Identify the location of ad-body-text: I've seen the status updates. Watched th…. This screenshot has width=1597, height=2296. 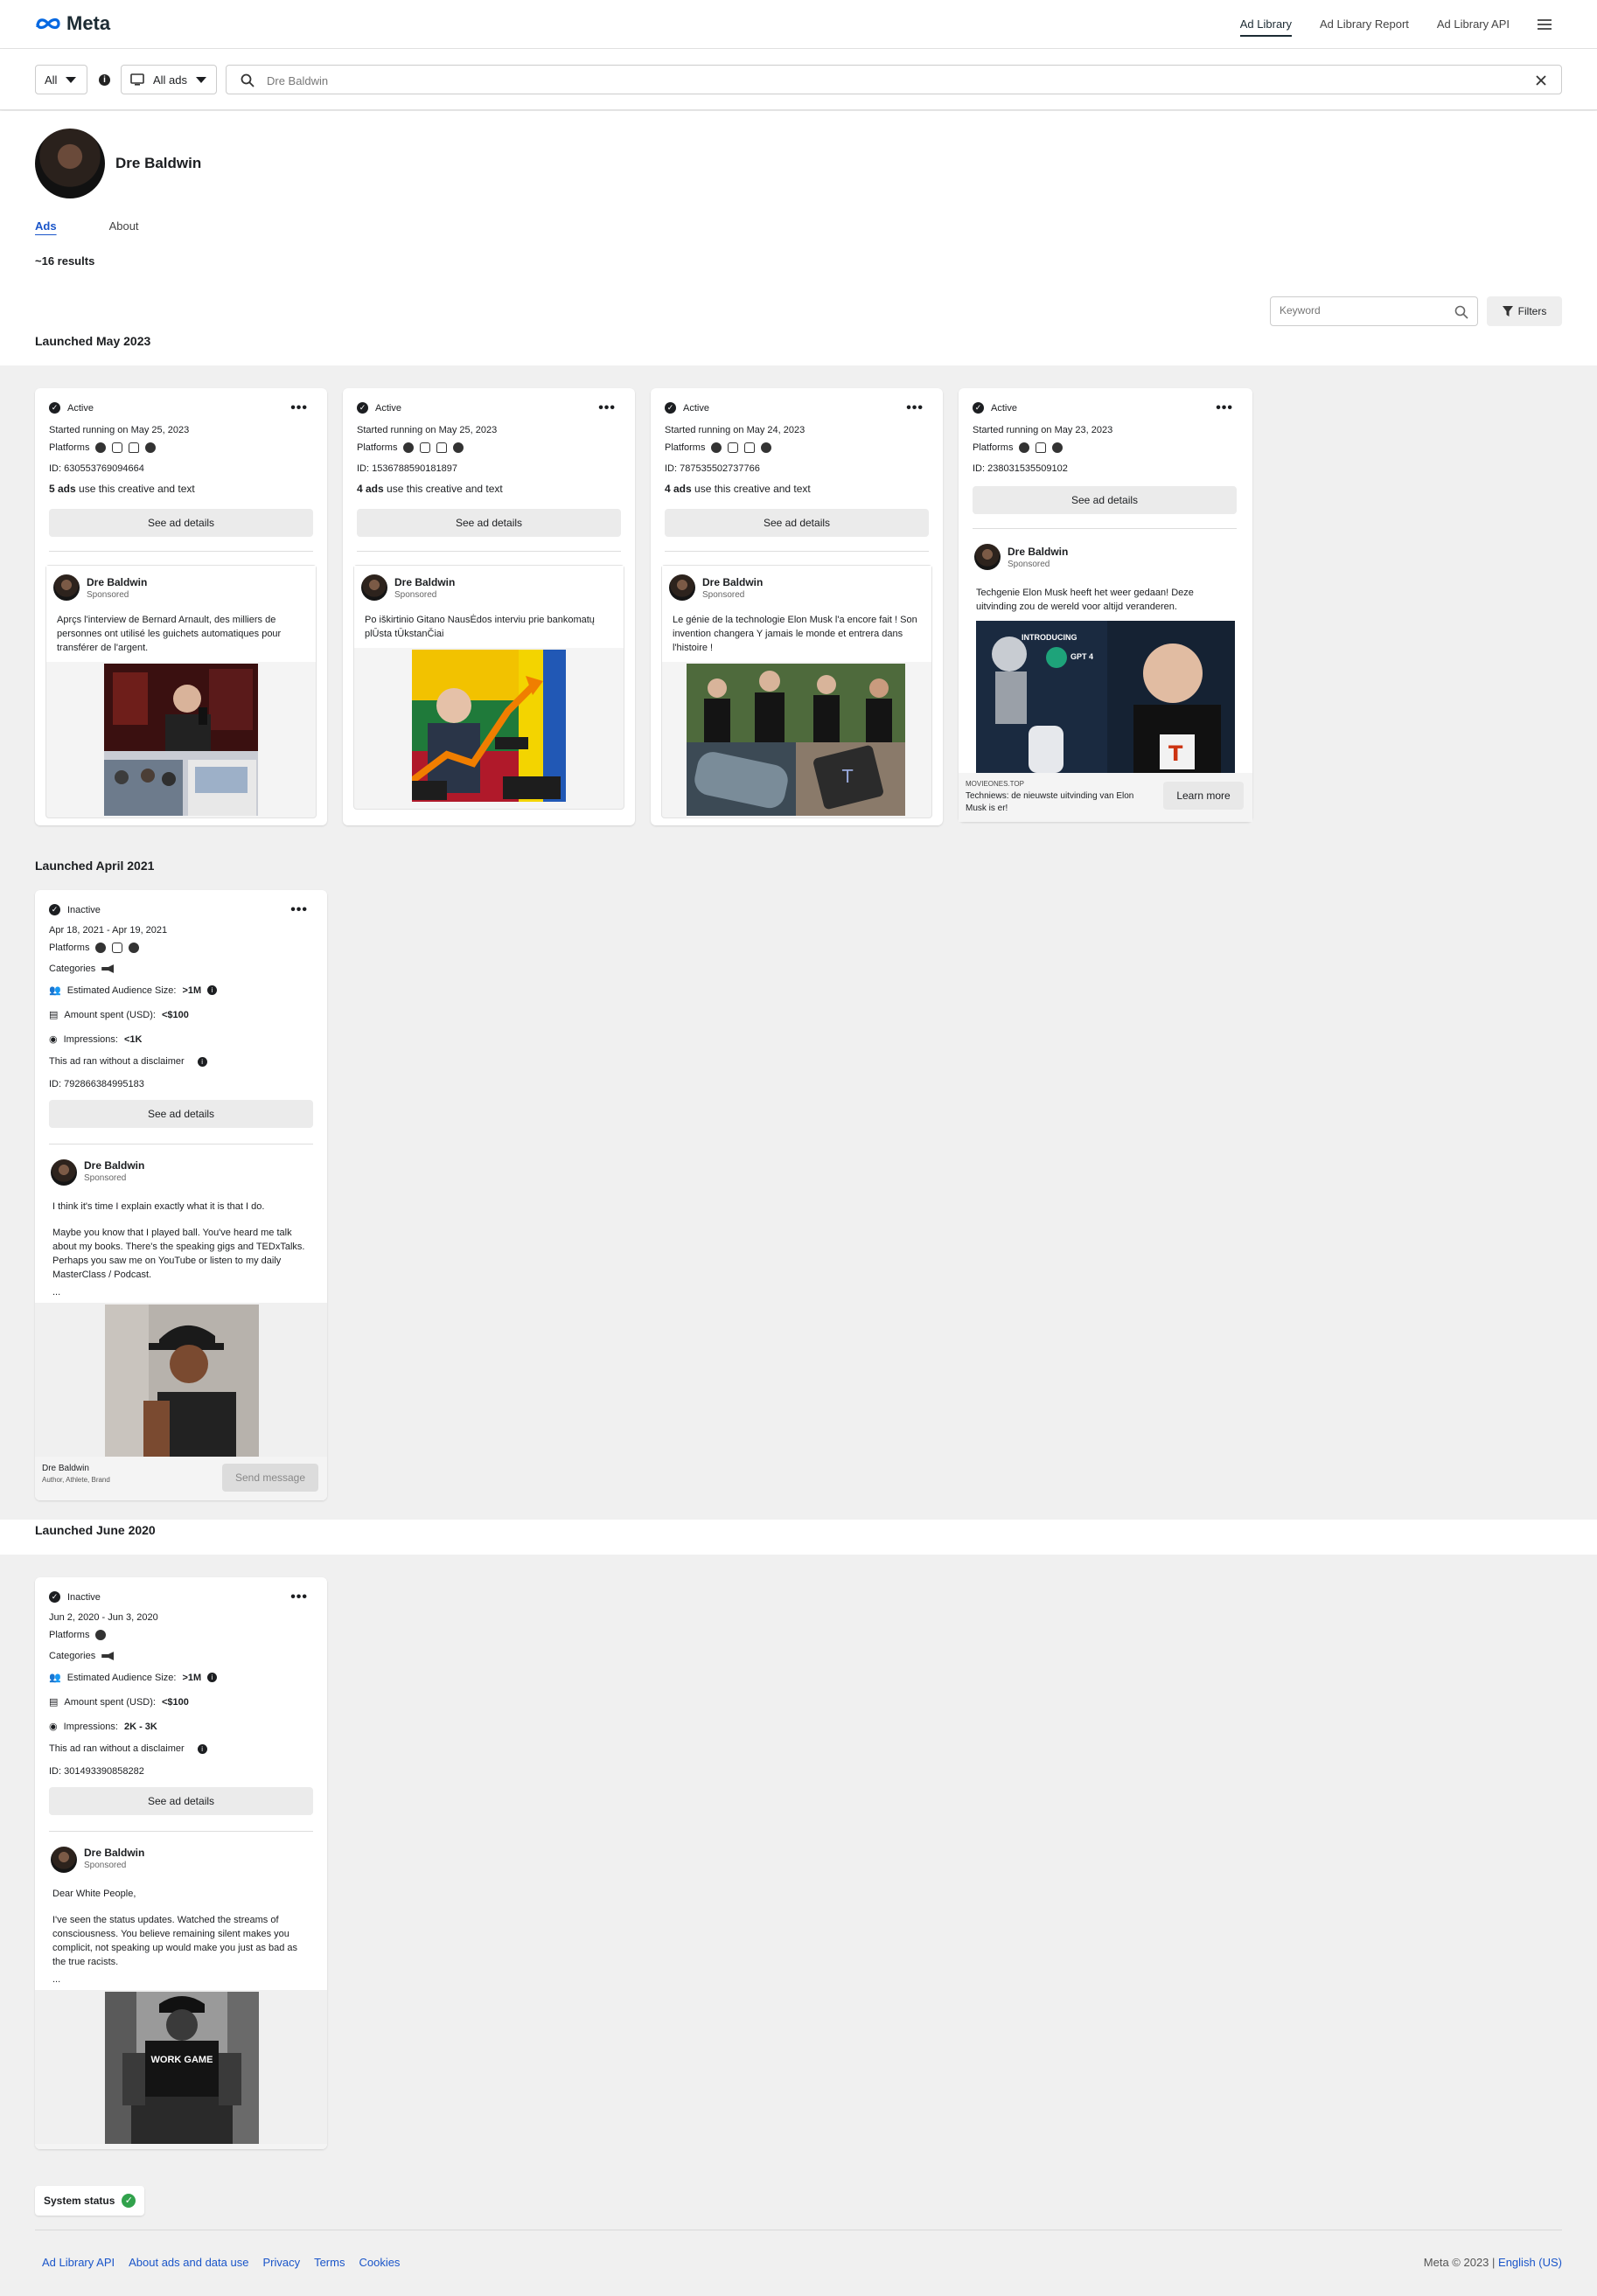
(175, 1941).